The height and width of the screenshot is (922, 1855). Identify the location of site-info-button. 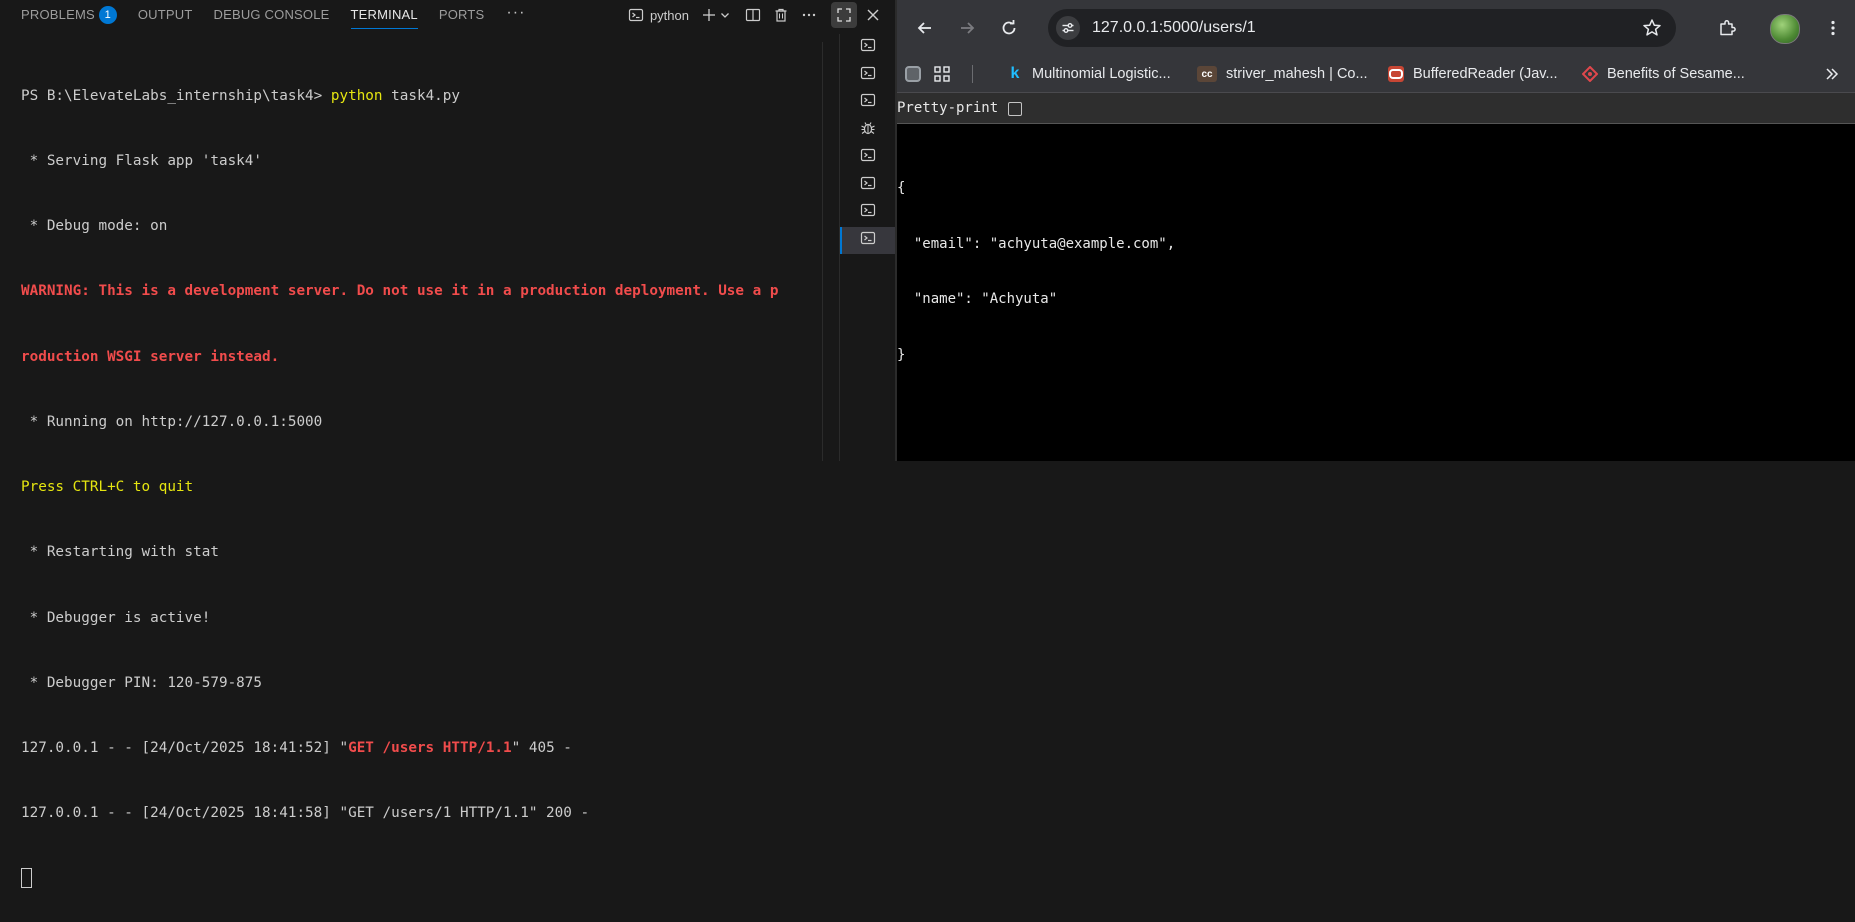
(1068, 28).